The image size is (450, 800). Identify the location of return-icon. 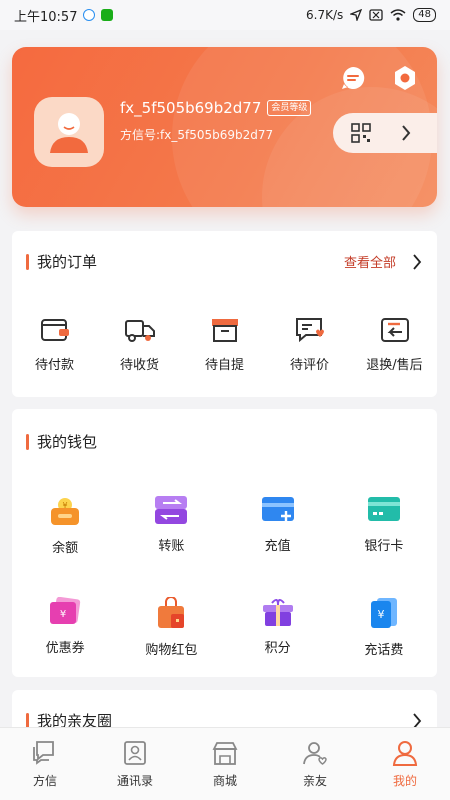
(394, 330).